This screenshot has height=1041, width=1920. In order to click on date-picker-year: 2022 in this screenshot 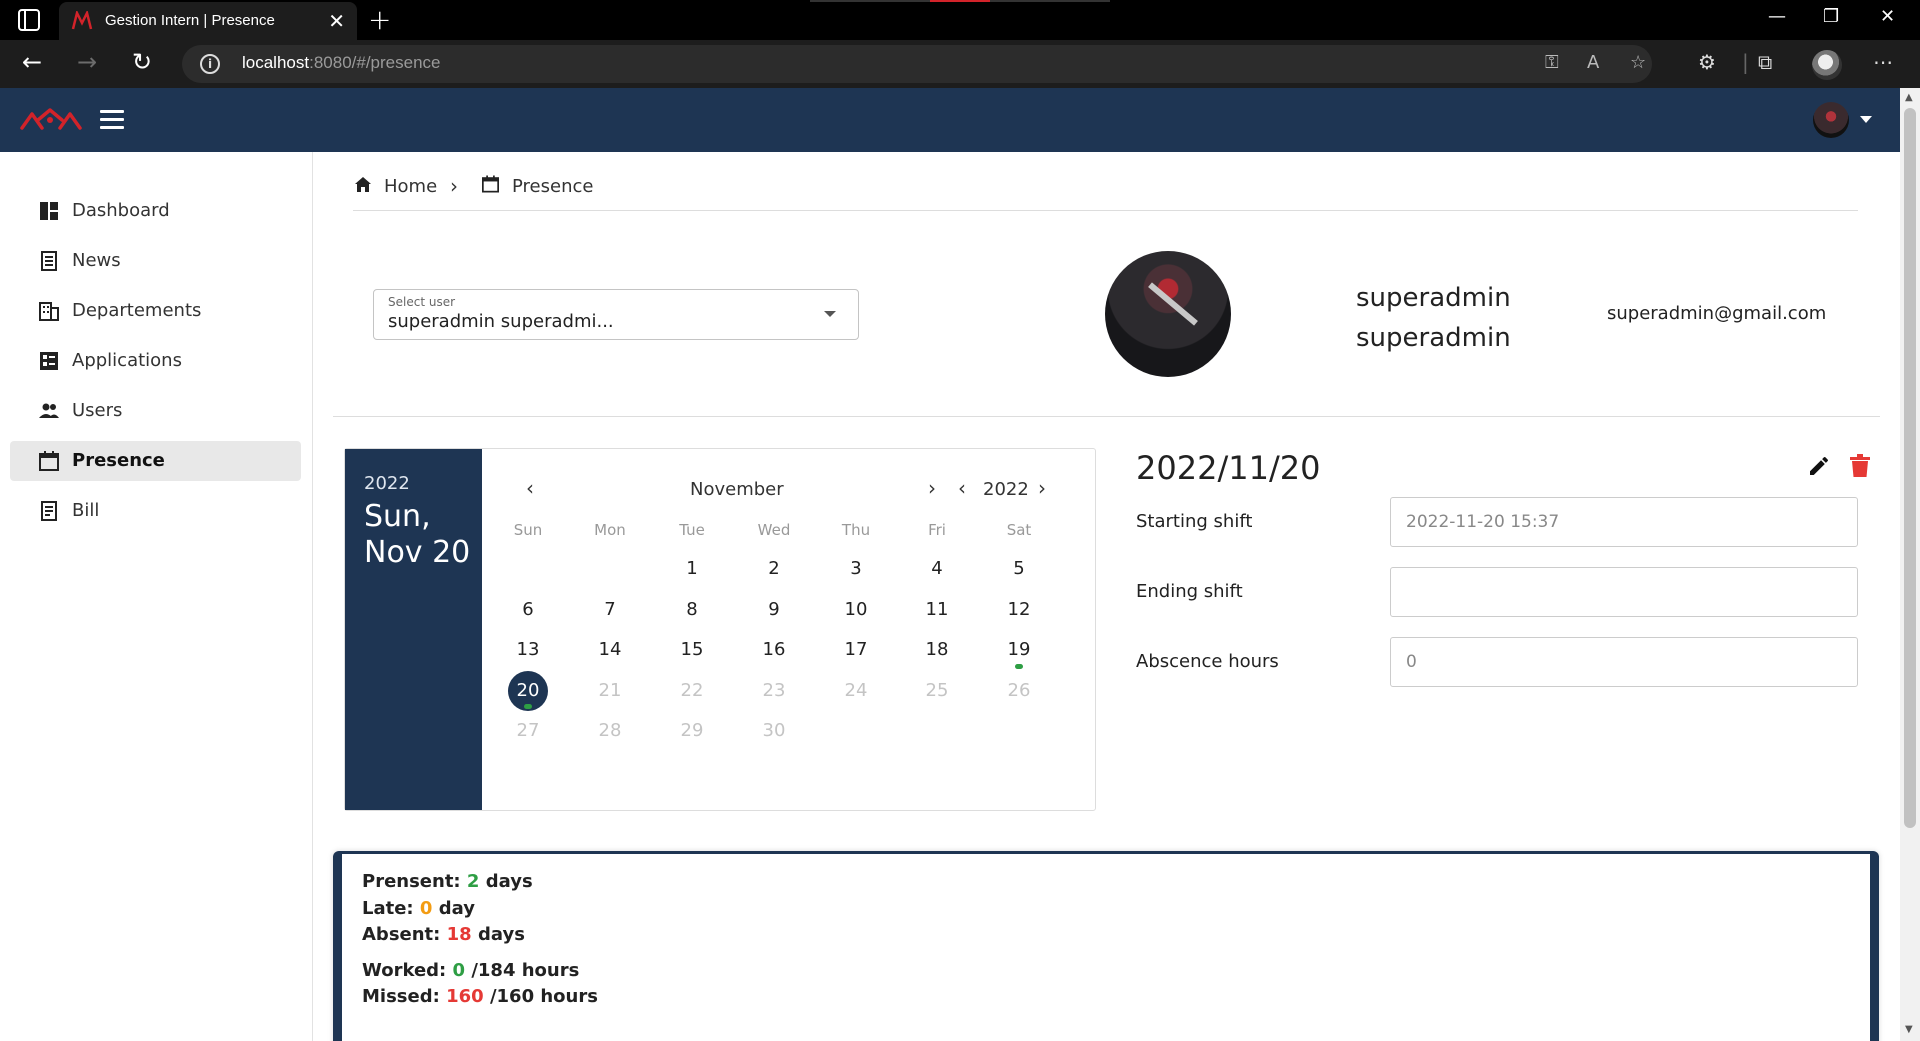, I will do `click(387, 483)`.